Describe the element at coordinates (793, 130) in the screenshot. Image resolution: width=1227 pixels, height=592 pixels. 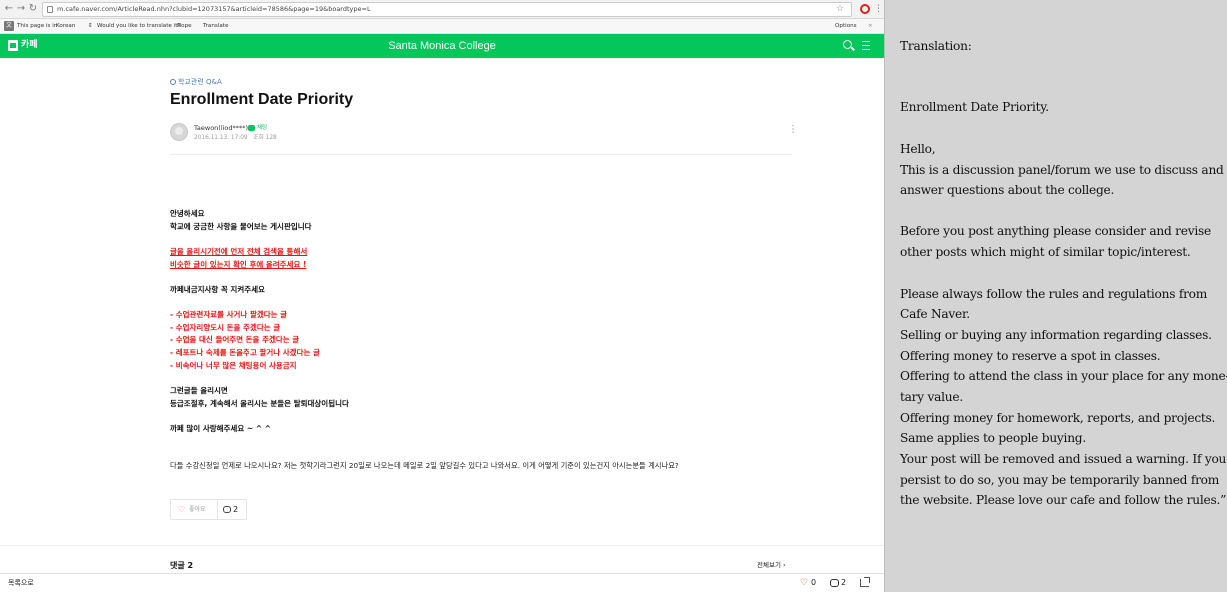
I see `more-options-icon: ⋮` at that location.